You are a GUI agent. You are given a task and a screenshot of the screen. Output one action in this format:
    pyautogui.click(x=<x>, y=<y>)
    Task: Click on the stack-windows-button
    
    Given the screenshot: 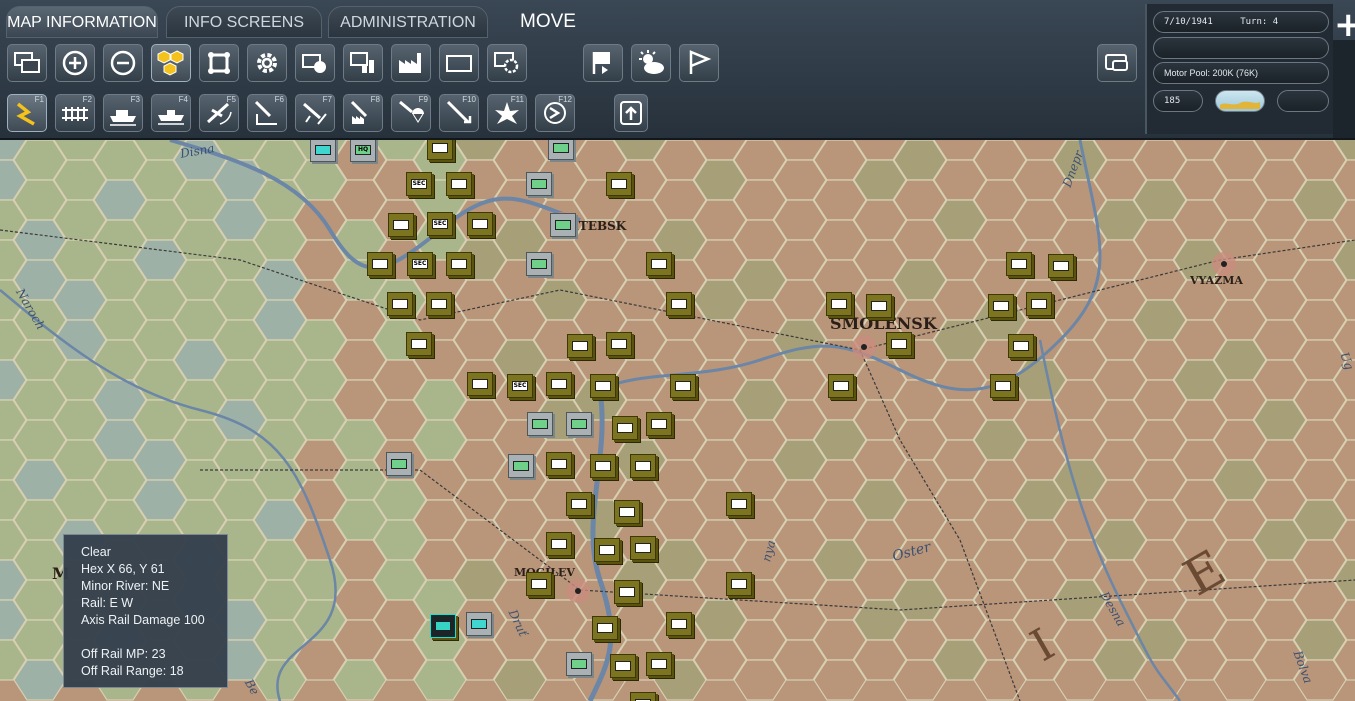 What is the action you would take?
    pyautogui.click(x=27, y=63)
    